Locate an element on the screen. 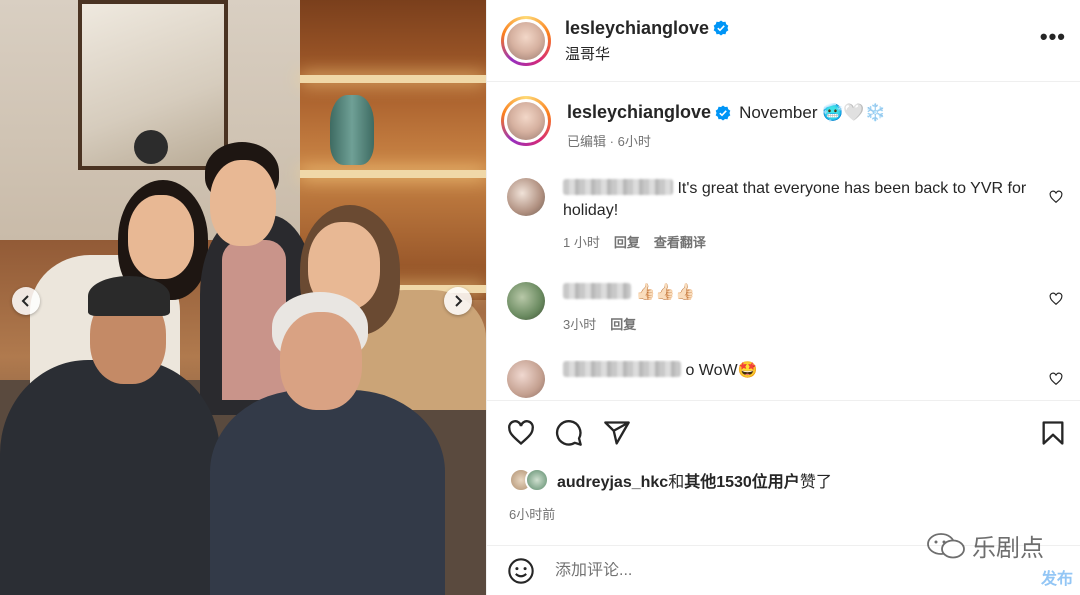  other-likers-link: 其他1530位用户 is located at coordinates (742, 482).